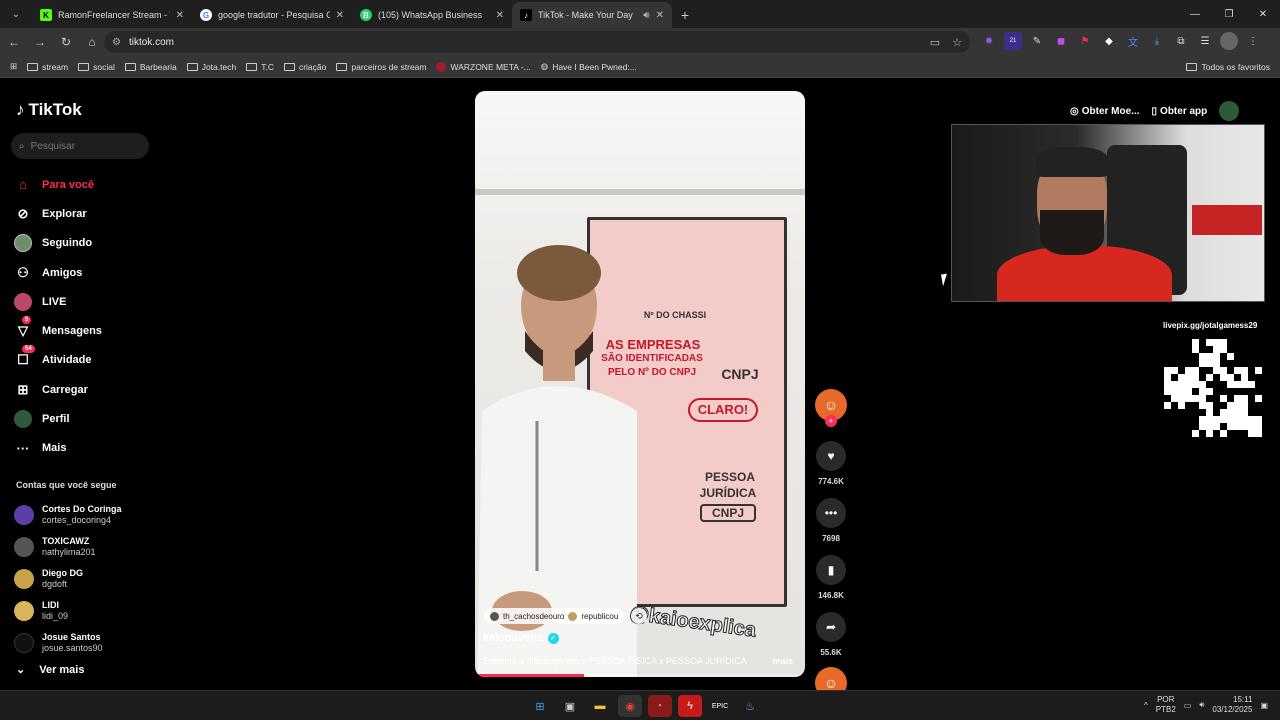 The width and height of the screenshot is (1280, 720). What do you see at coordinates (521, 638) in the screenshot?
I see `video-author: kaiooliveira ✓` at bounding box center [521, 638].